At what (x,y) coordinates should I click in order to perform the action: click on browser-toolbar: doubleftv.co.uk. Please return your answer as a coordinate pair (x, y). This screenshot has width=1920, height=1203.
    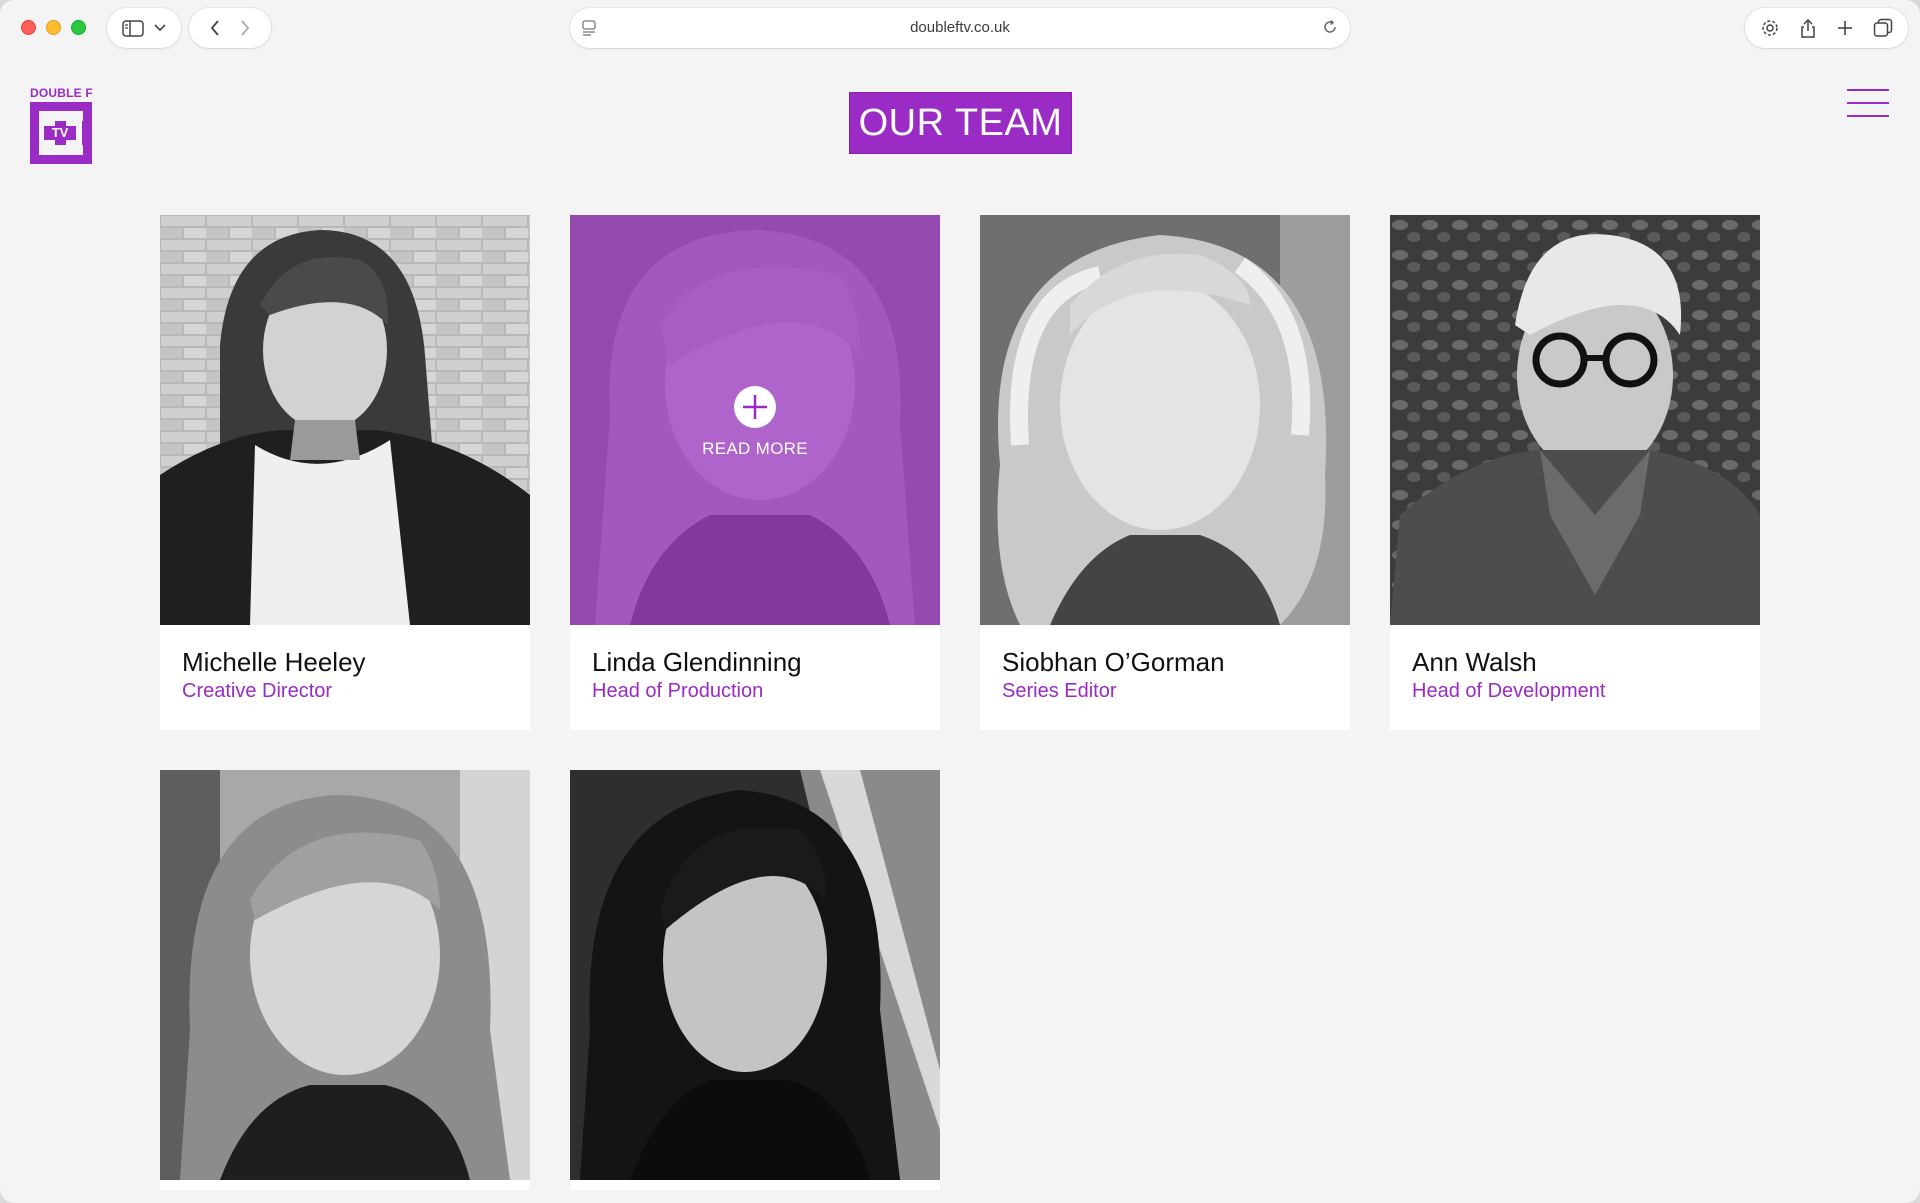
    Looking at the image, I should click on (960, 30).